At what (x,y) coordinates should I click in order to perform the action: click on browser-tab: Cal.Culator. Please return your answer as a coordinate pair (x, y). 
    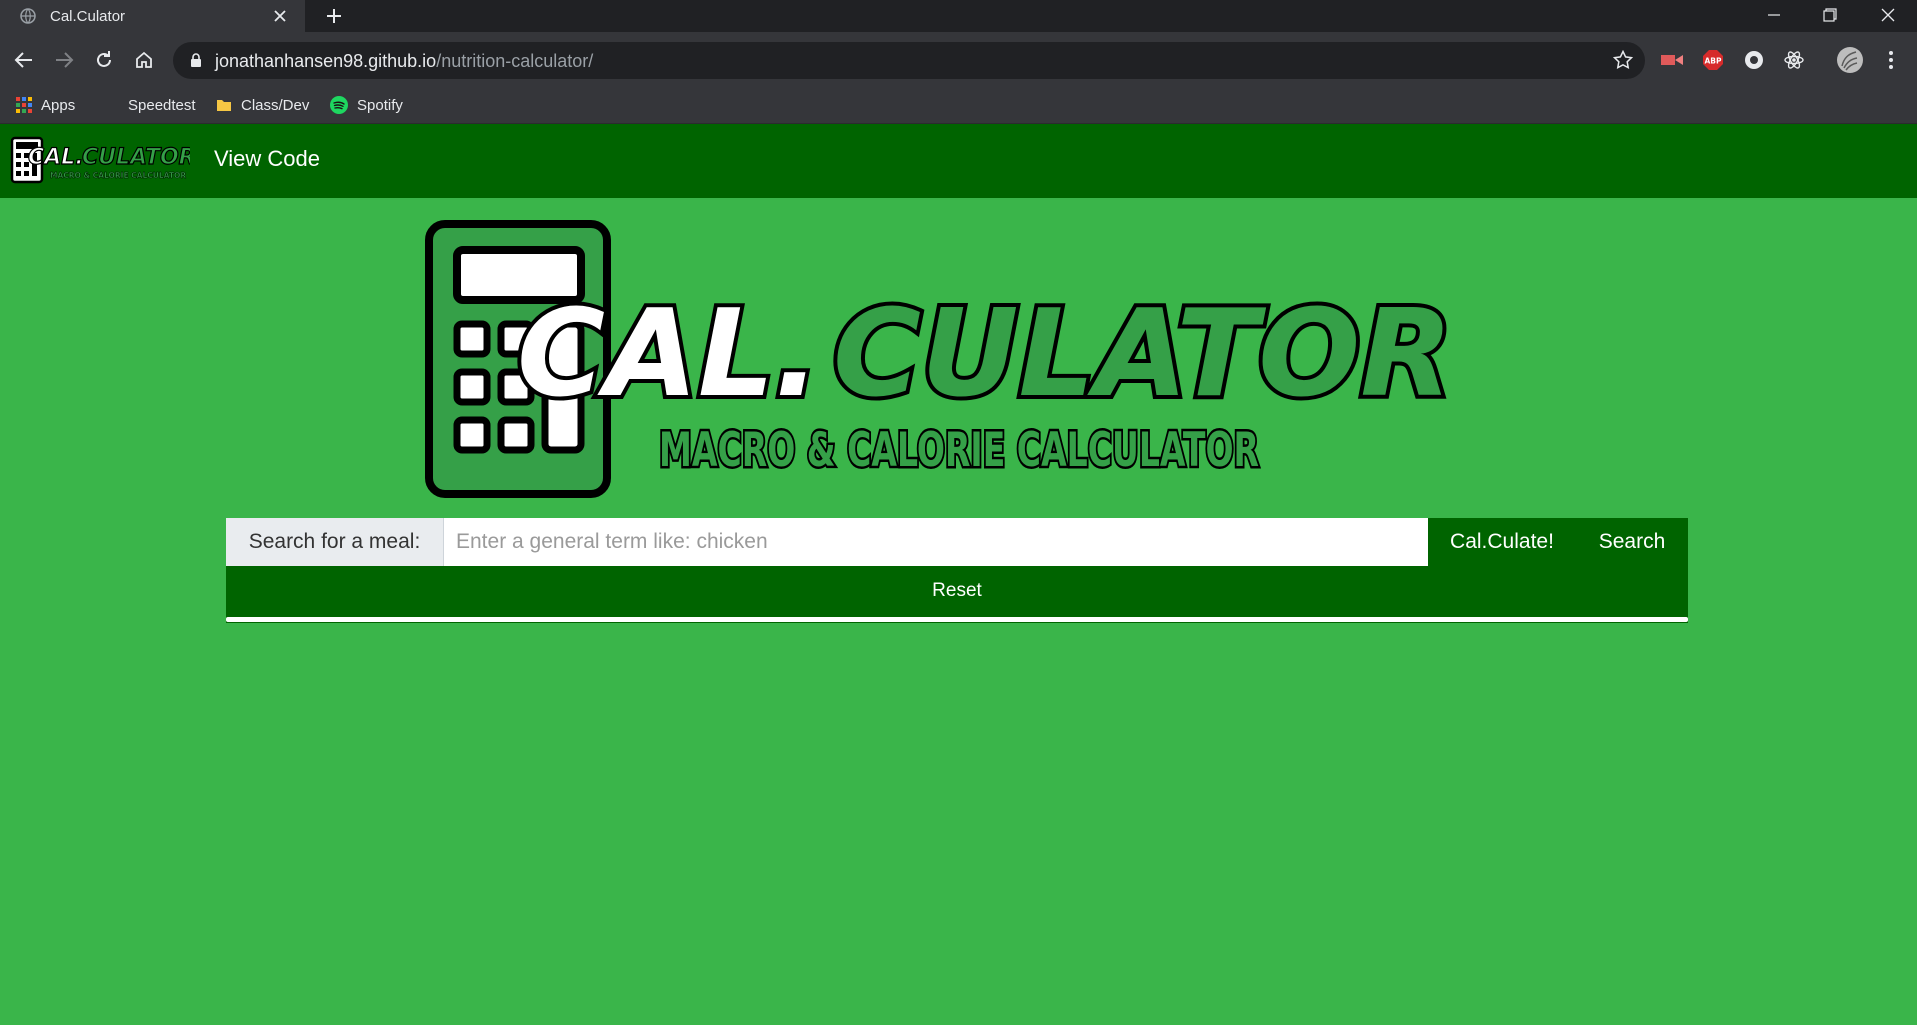
    Looking at the image, I should click on (152, 16).